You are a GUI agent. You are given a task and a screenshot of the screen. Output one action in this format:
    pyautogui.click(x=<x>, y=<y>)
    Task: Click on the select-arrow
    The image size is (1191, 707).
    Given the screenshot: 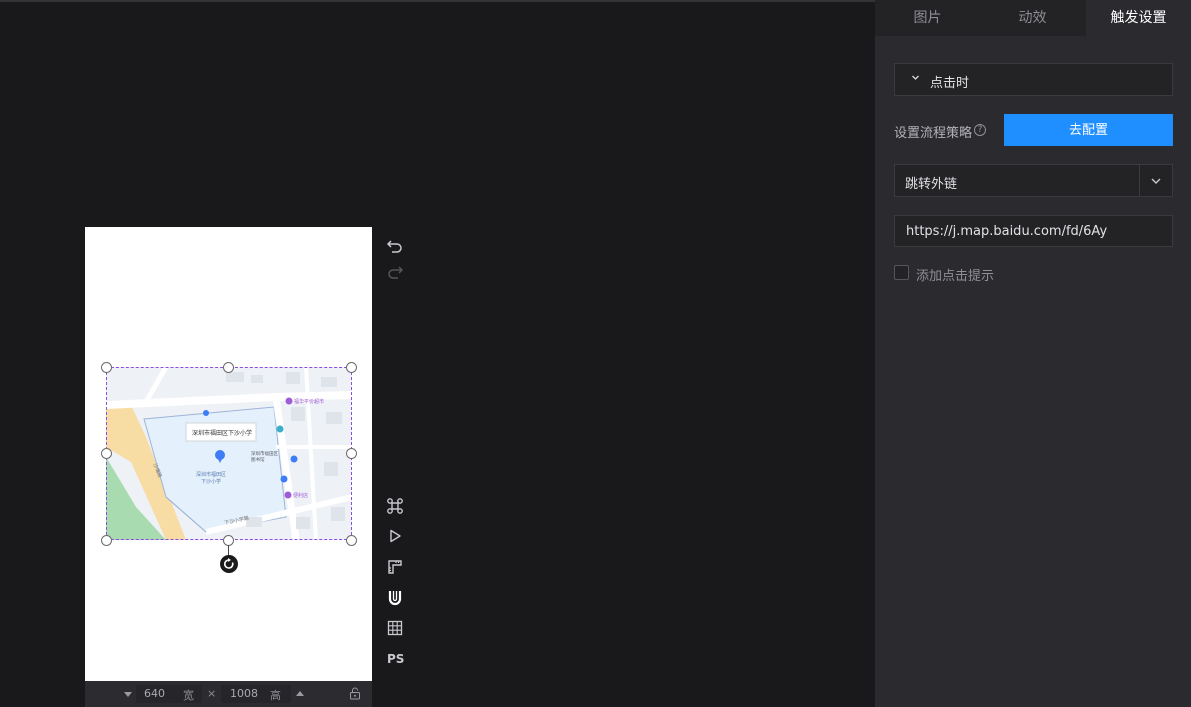 What is the action you would take?
    pyautogui.click(x=1155, y=180)
    